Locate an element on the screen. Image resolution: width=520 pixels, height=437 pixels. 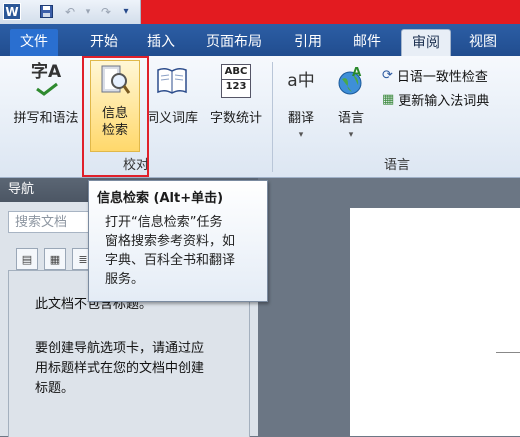
spelling-grammar-label: 拼写和语法 is located at coordinates (46, 118).